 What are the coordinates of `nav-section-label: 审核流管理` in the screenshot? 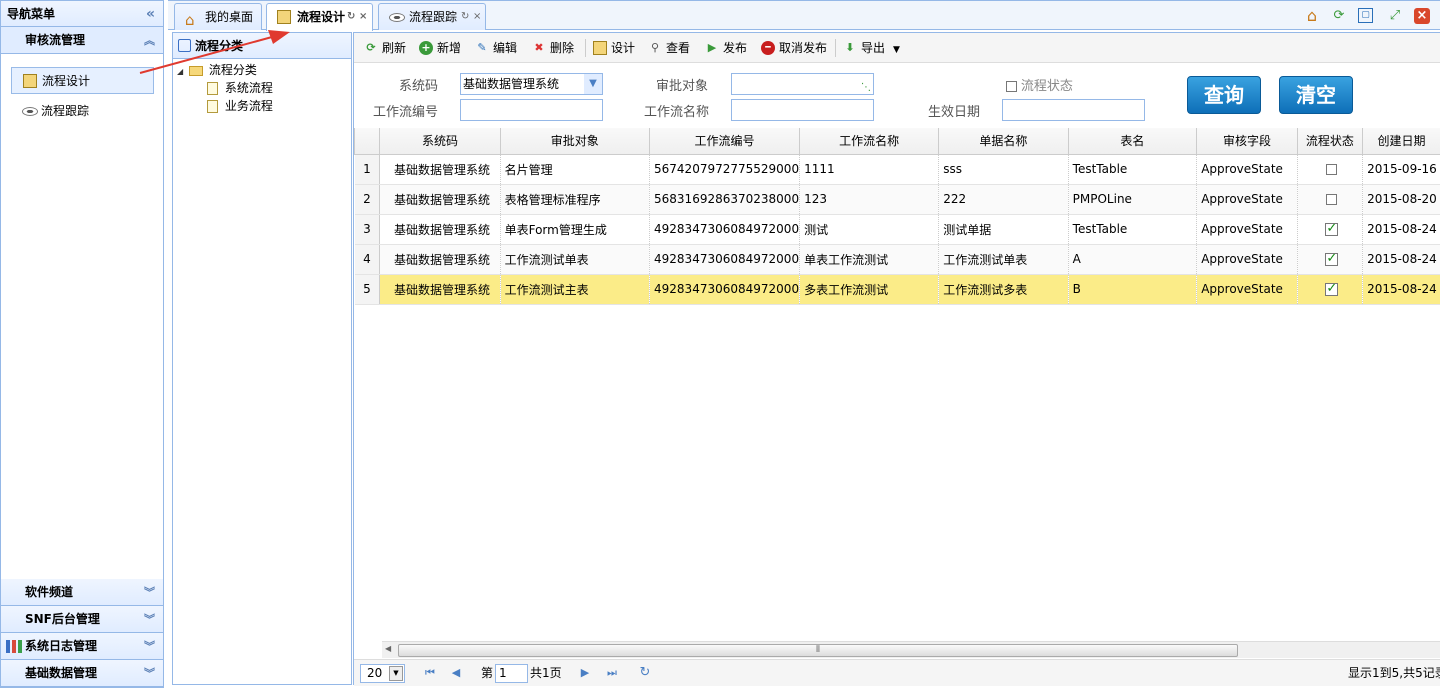 It's located at (55, 40).